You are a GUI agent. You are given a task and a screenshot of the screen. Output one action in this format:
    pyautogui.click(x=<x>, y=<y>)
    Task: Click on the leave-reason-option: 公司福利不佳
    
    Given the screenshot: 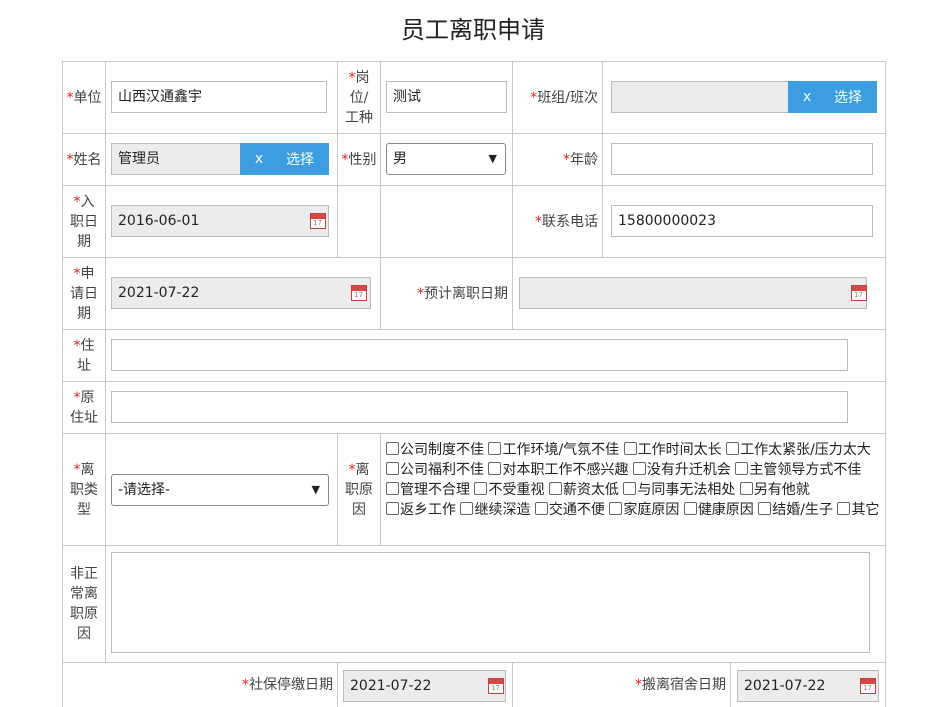 What is the action you would take?
    pyautogui.click(x=435, y=470)
    